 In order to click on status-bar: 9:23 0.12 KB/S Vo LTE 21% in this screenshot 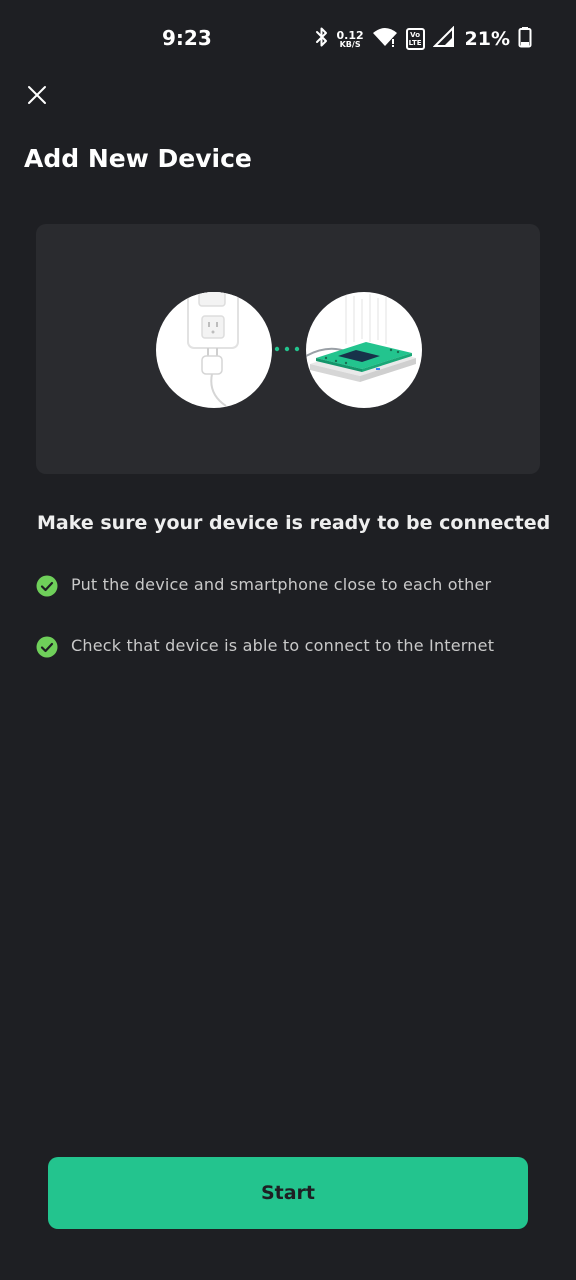, I will do `click(288, 39)`.